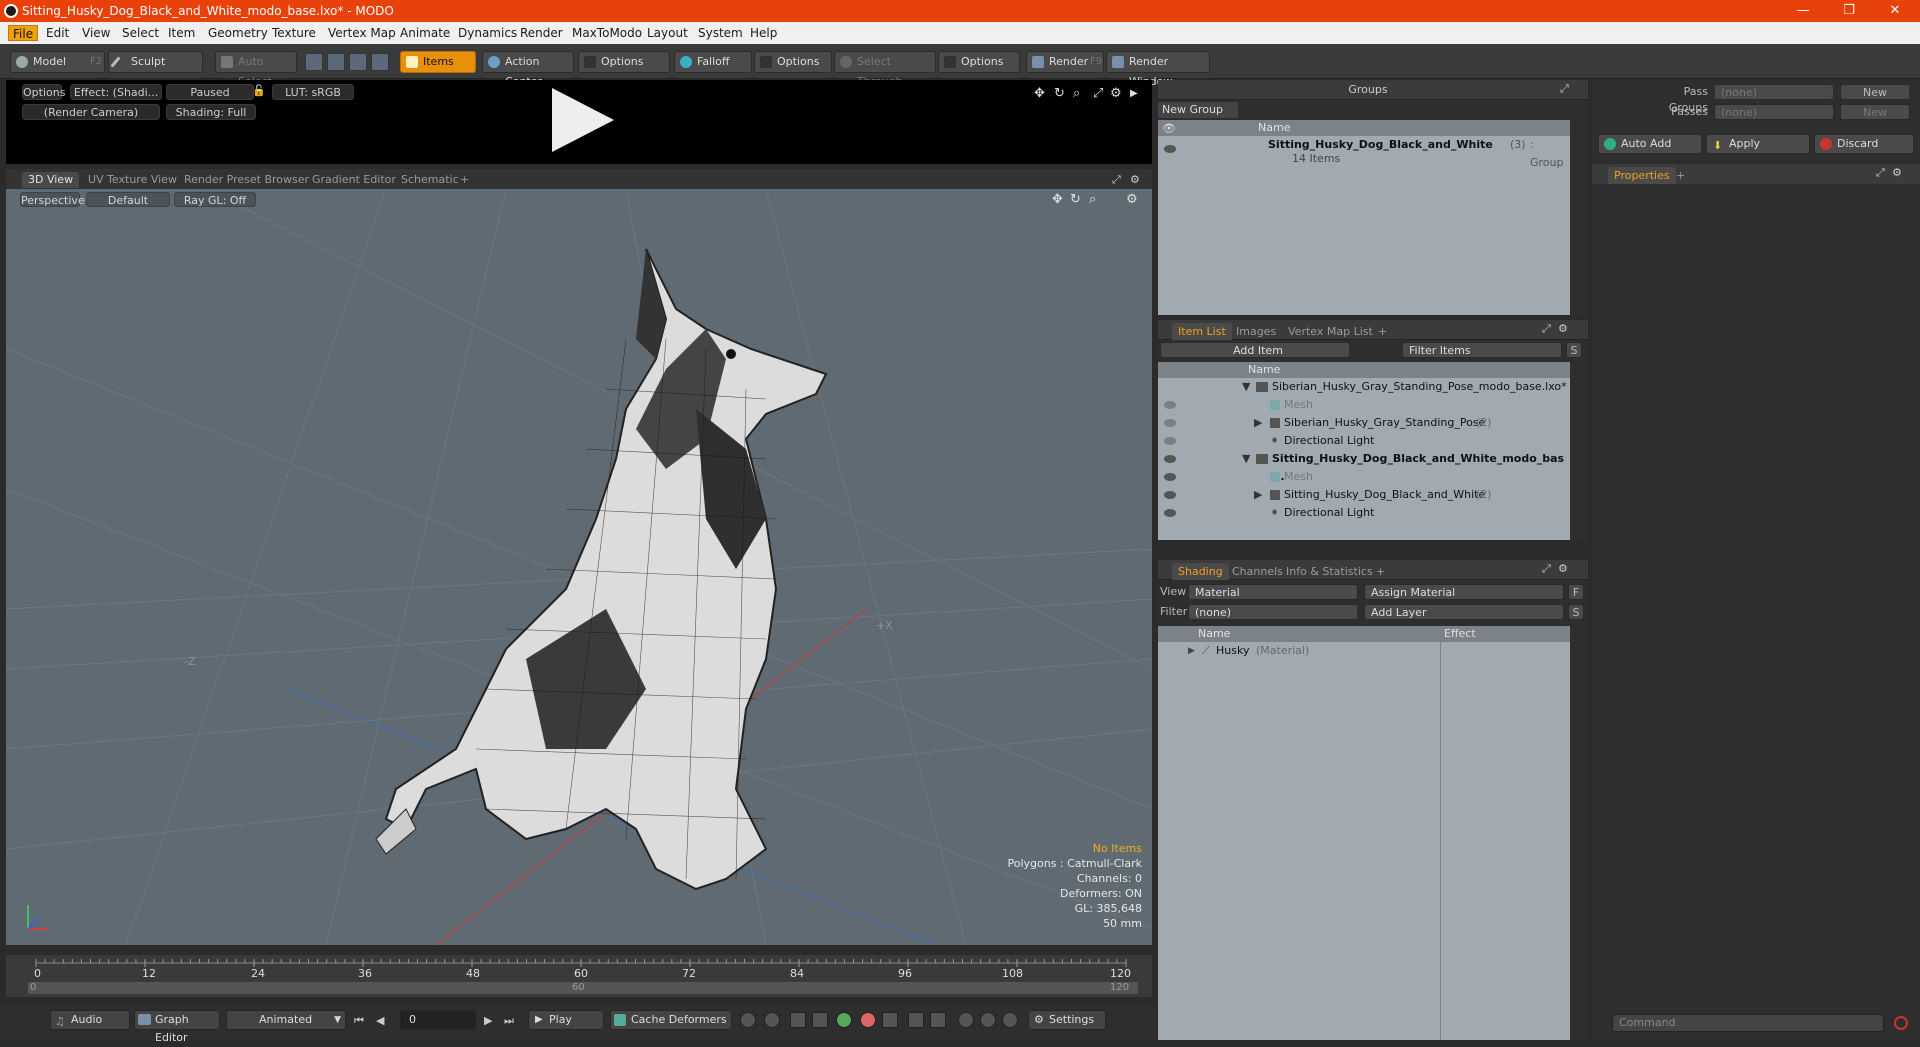  What do you see at coordinates (1875, 92) in the screenshot?
I see `pass-groups-new-button: New` at bounding box center [1875, 92].